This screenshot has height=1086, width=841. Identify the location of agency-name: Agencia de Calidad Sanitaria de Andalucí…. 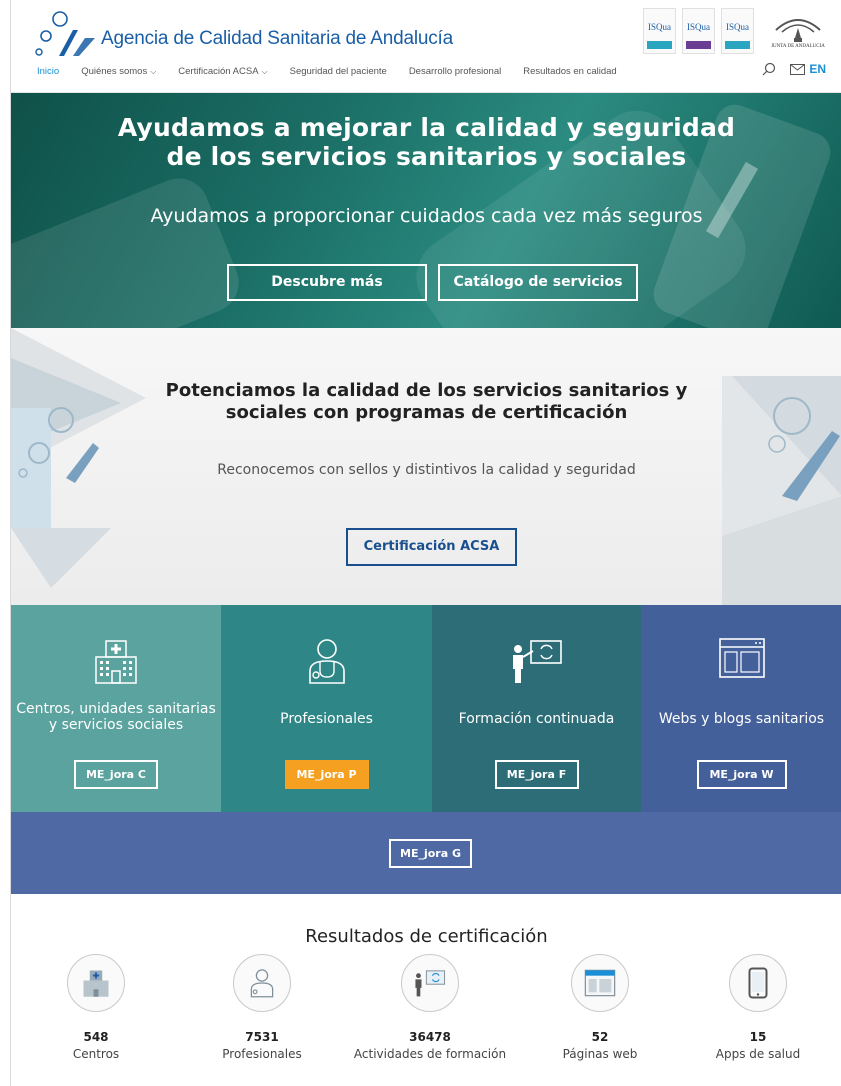
(277, 39).